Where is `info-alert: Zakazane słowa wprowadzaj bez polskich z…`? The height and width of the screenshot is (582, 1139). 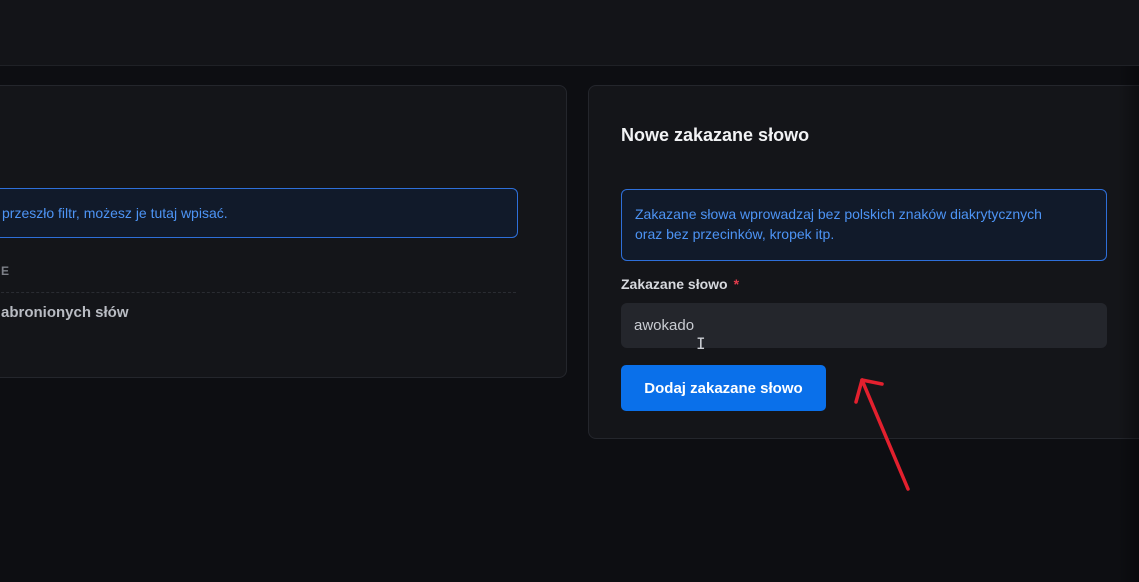 info-alert: Zakazane słowa wprowadzaj bez polskich z… is located at coordinates (864, 225).